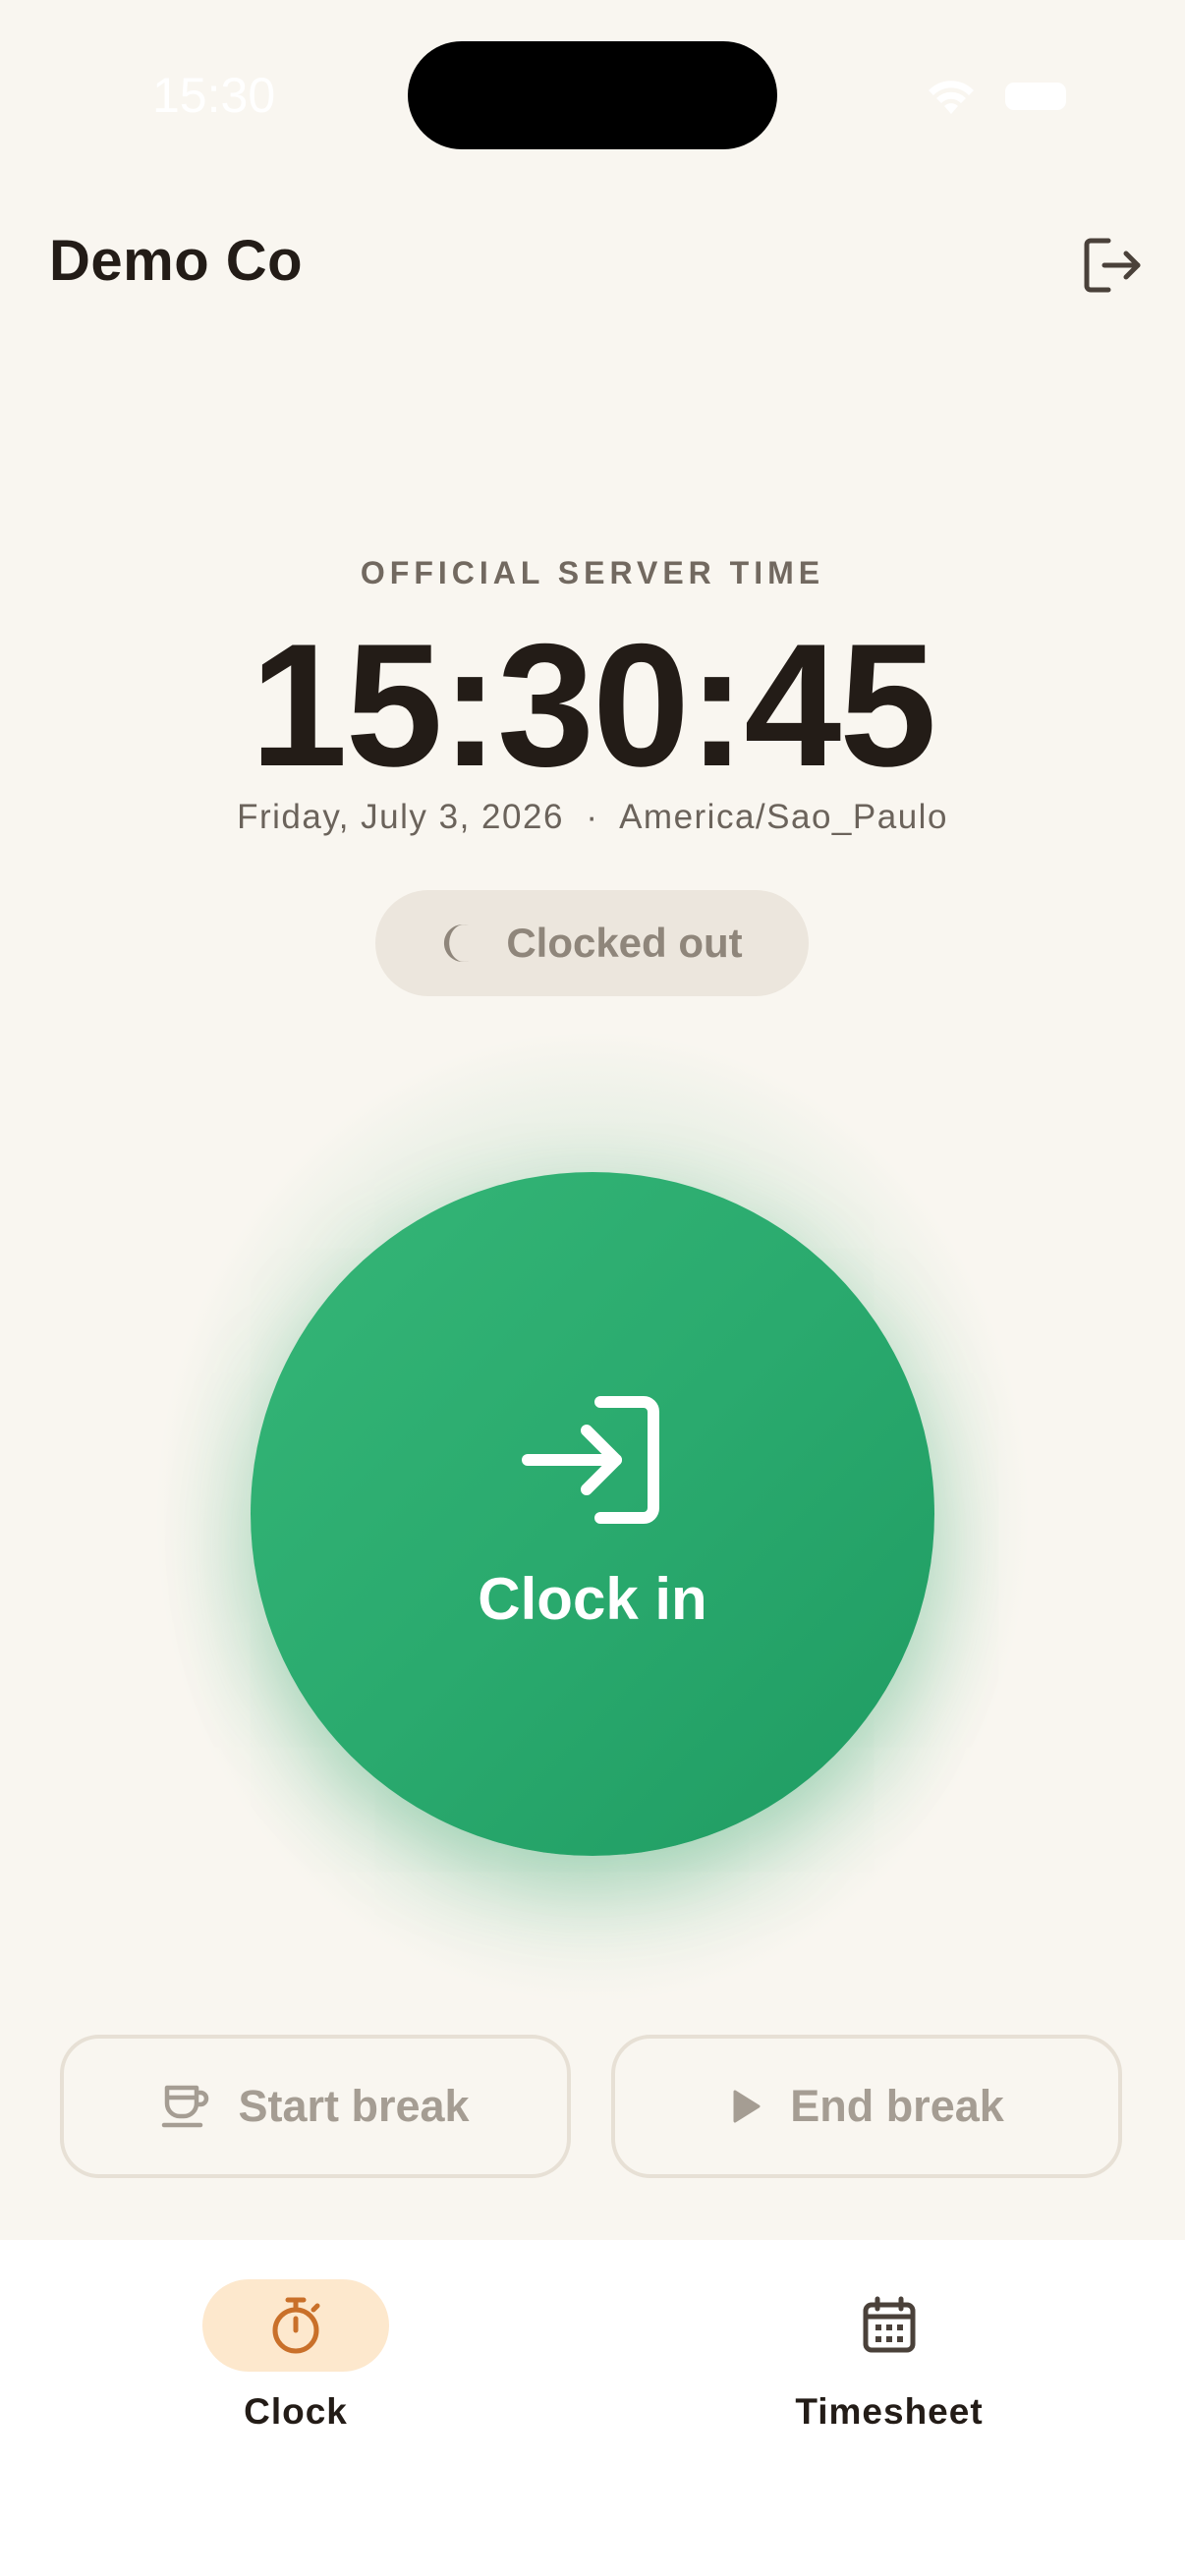  I want to click on battery-icon, so click(1035, 96).